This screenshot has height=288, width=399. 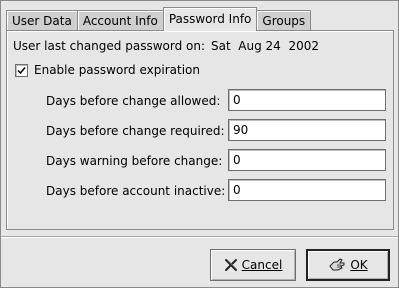 I want to click on enable-expiration-checkbox, so click(x=21, y=70).